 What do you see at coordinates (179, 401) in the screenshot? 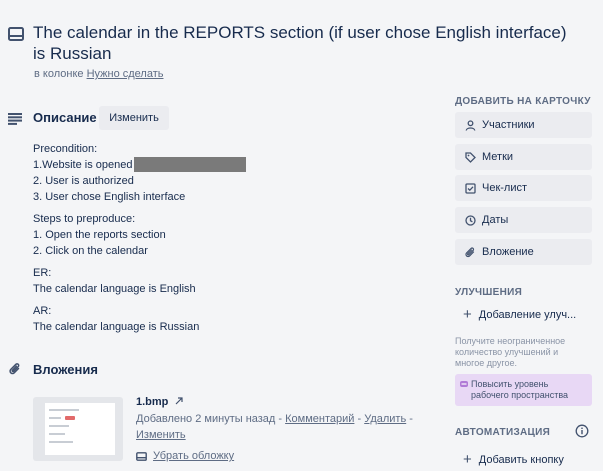
I see `external-link-icon` at bounding box center [179, 401].